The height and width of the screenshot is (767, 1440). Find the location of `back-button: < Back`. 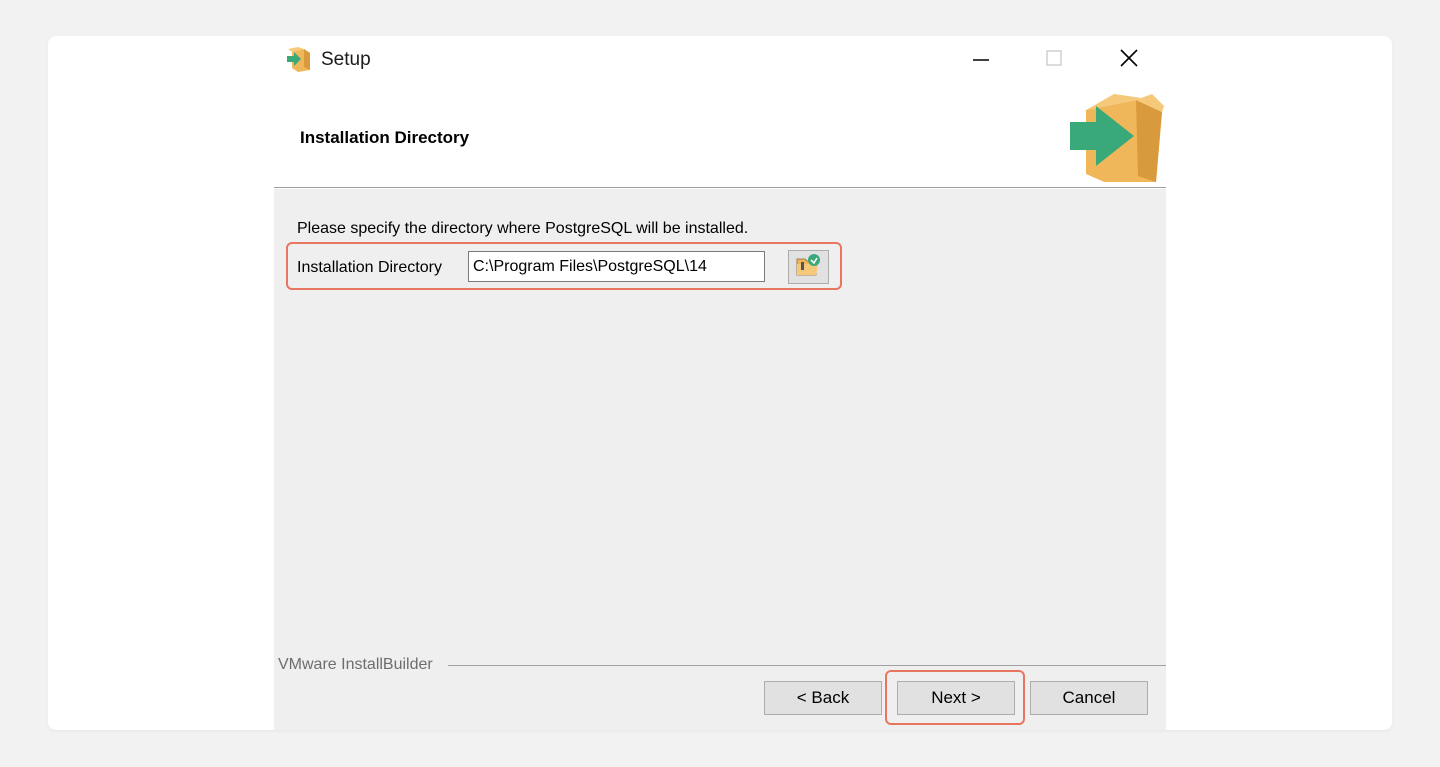

back-button: < Back is located at coordinates (823, 698).